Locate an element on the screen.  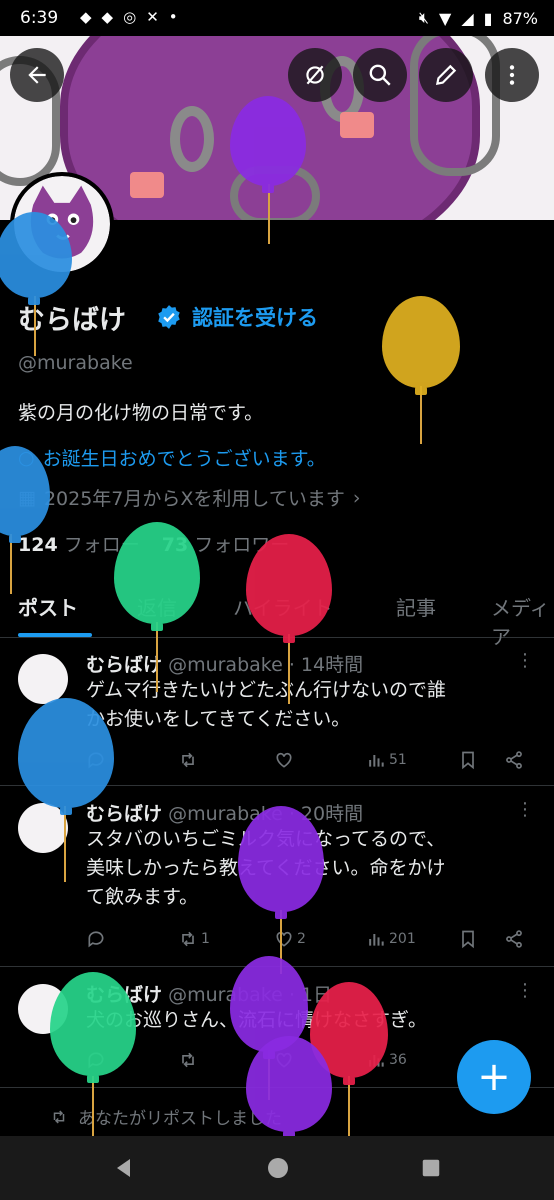
edit-button is located at coordinates (446, 75).